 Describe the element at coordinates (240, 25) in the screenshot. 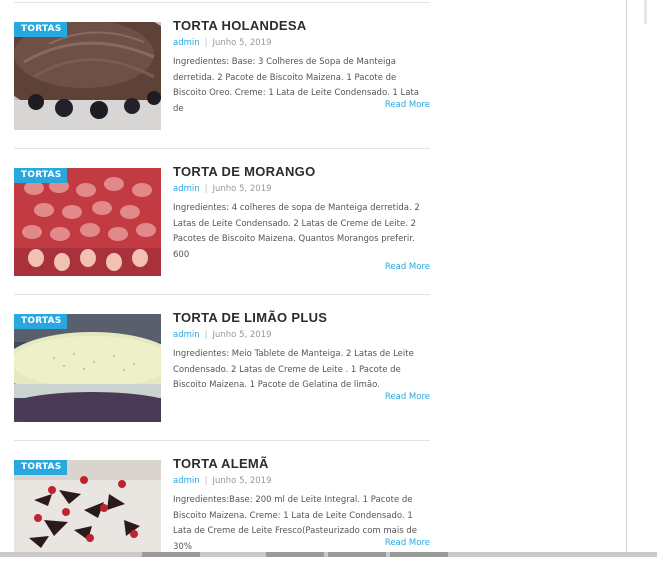

I see `post-title: TORTA HOLANDESA` at that location.